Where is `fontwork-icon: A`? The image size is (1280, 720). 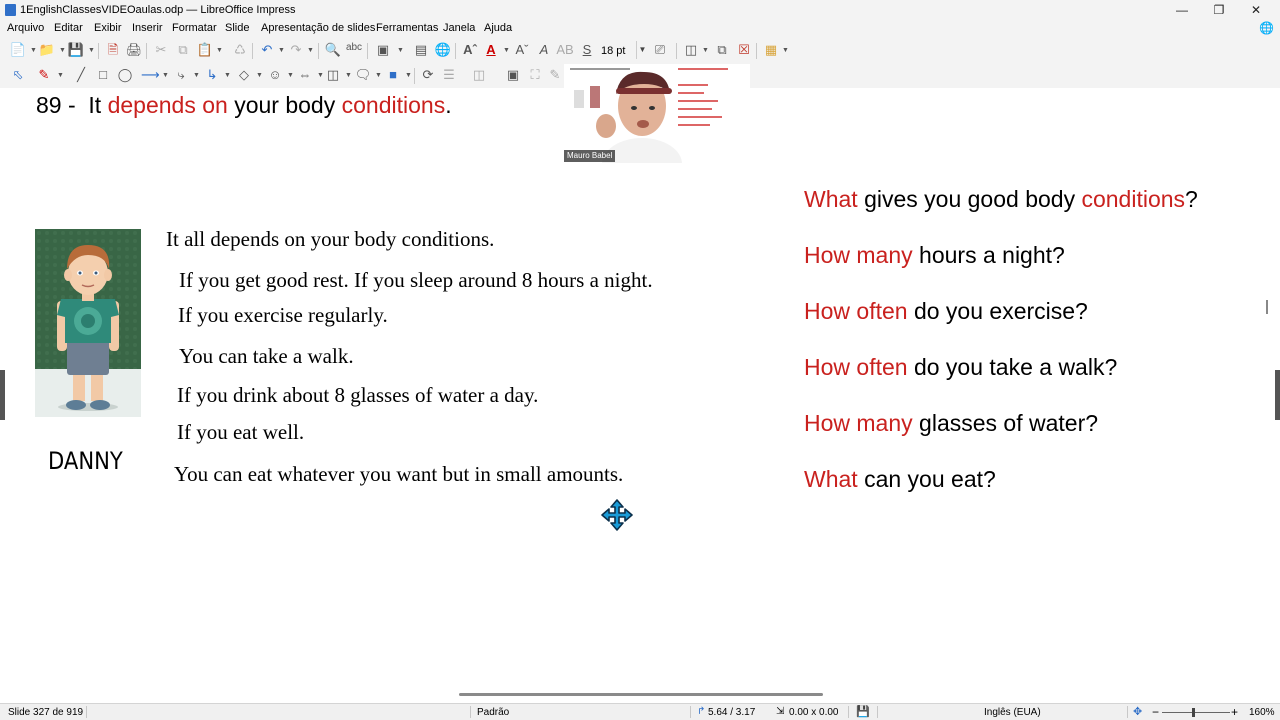
fontwork-icon: A is located at coordinates (544, 50).